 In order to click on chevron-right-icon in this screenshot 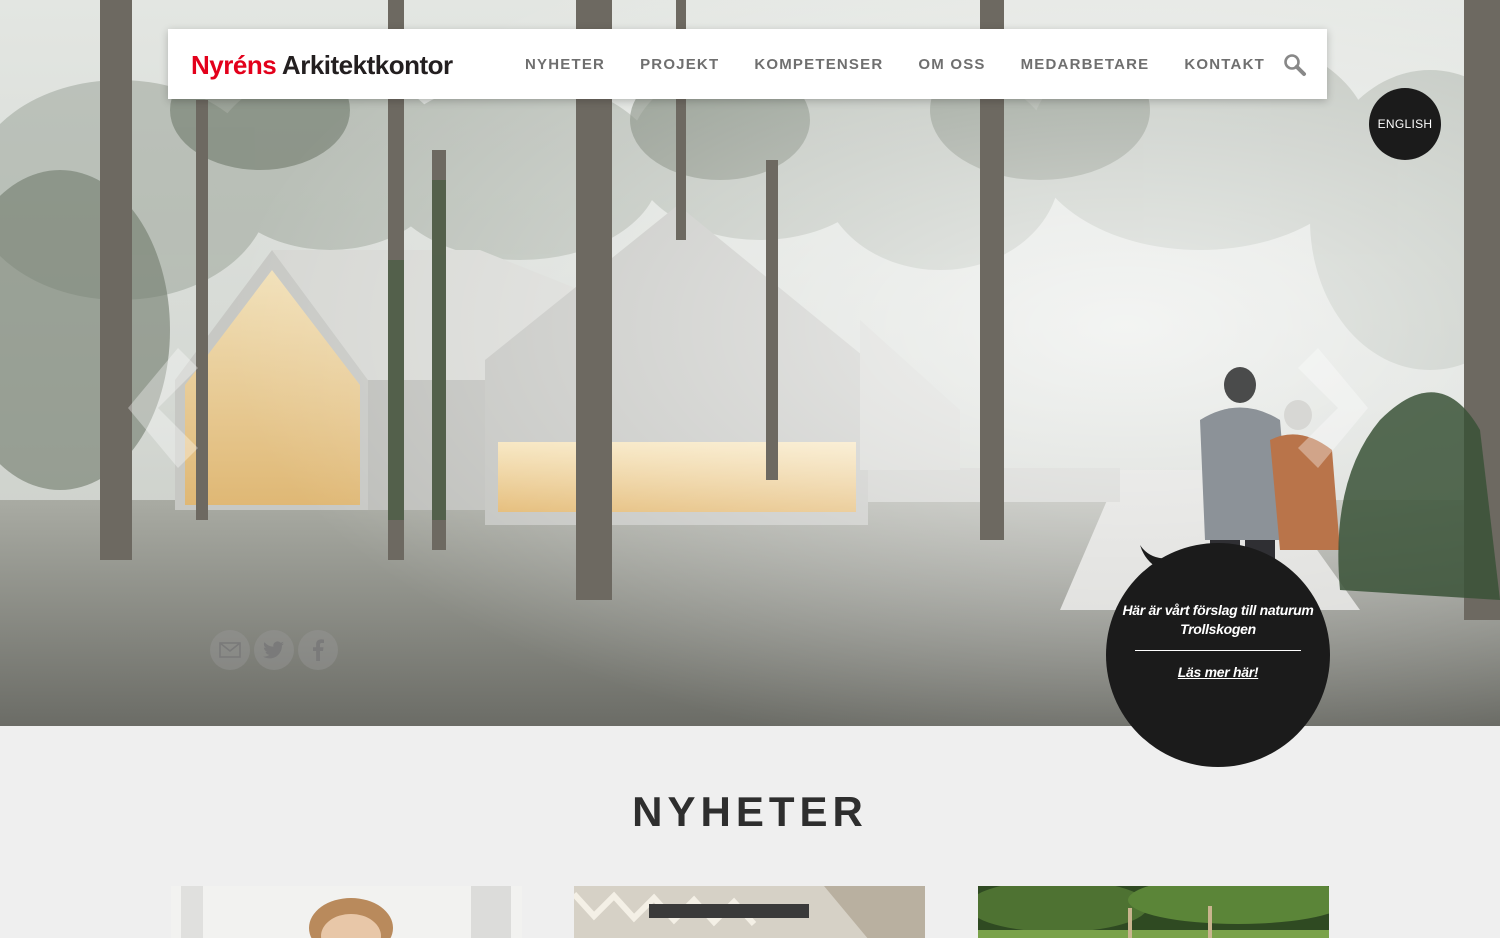, I will do `click(1333, 408)`.